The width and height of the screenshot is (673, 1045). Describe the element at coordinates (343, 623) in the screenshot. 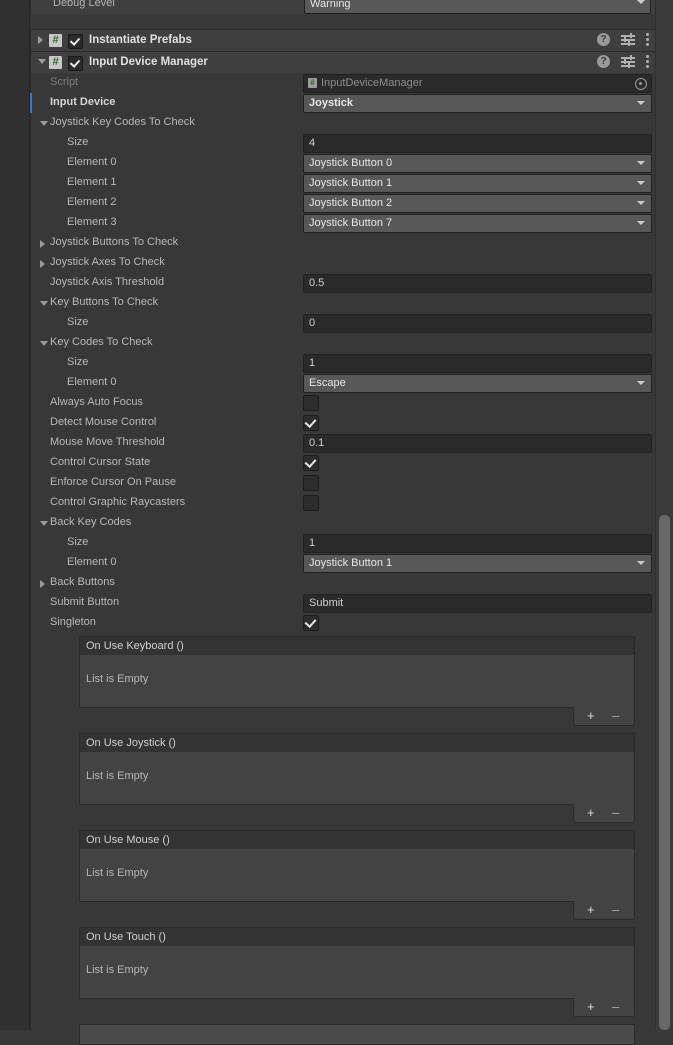

I see `property-row: Singleton` at that location.